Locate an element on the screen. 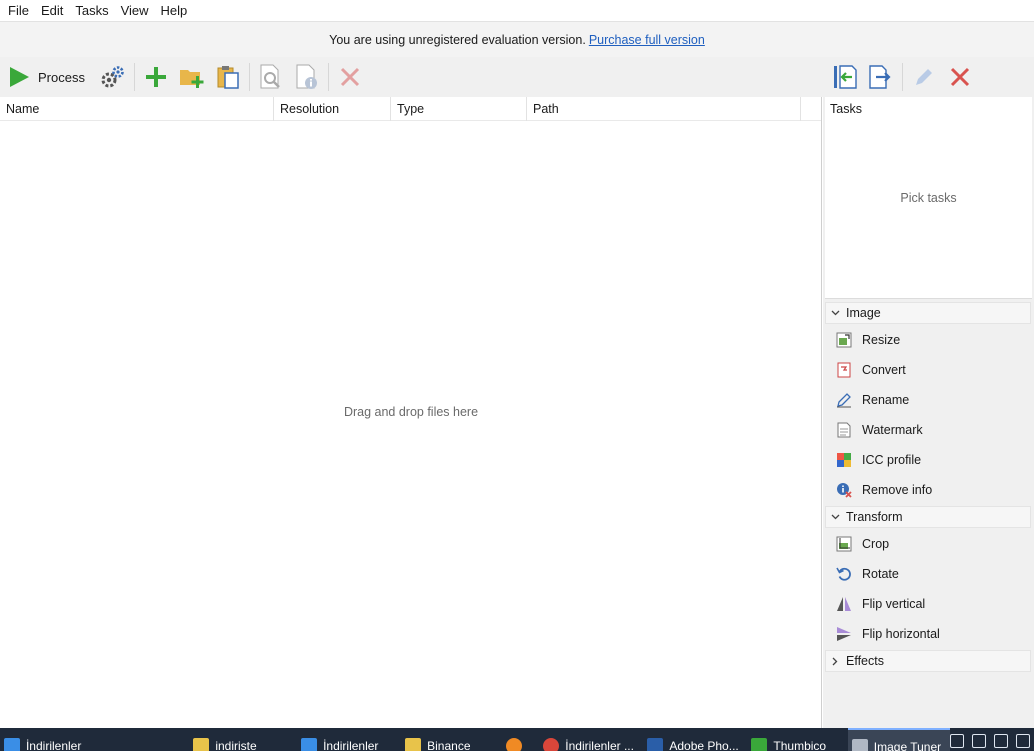  remove-task-button is located at coordinates (960, 77).